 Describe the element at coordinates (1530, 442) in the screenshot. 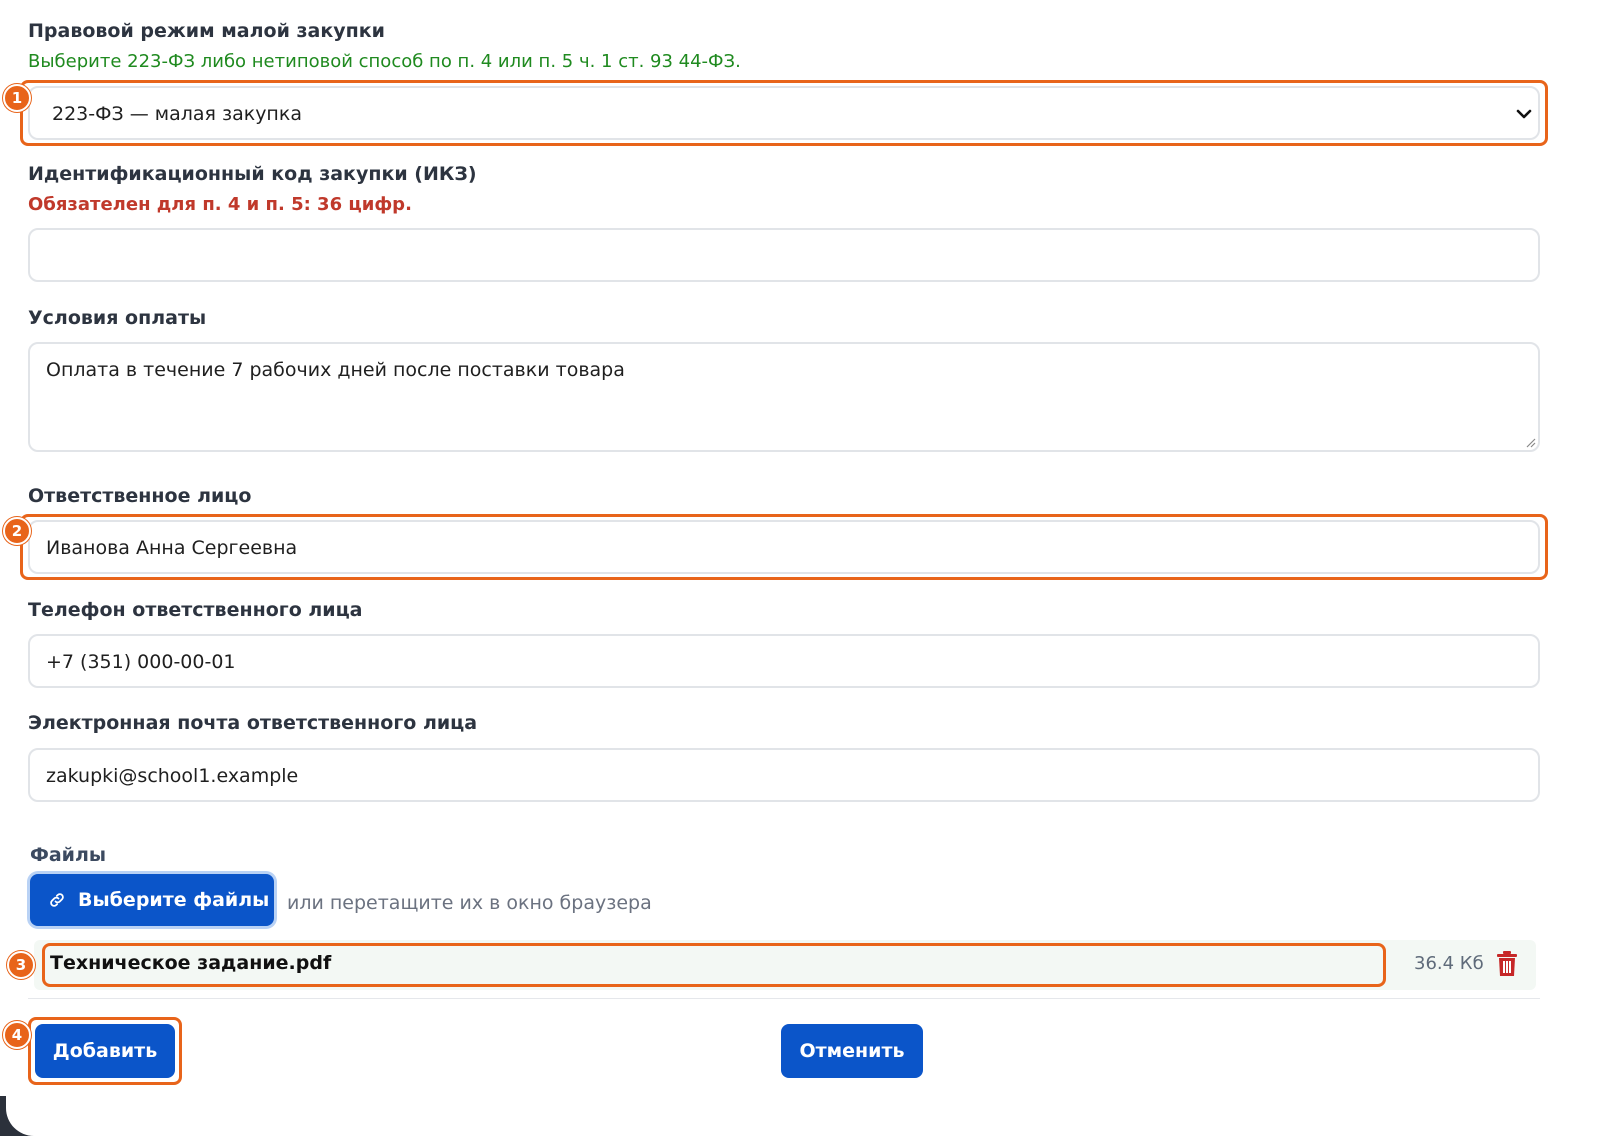

I see `resize-handle-icon` at that location.